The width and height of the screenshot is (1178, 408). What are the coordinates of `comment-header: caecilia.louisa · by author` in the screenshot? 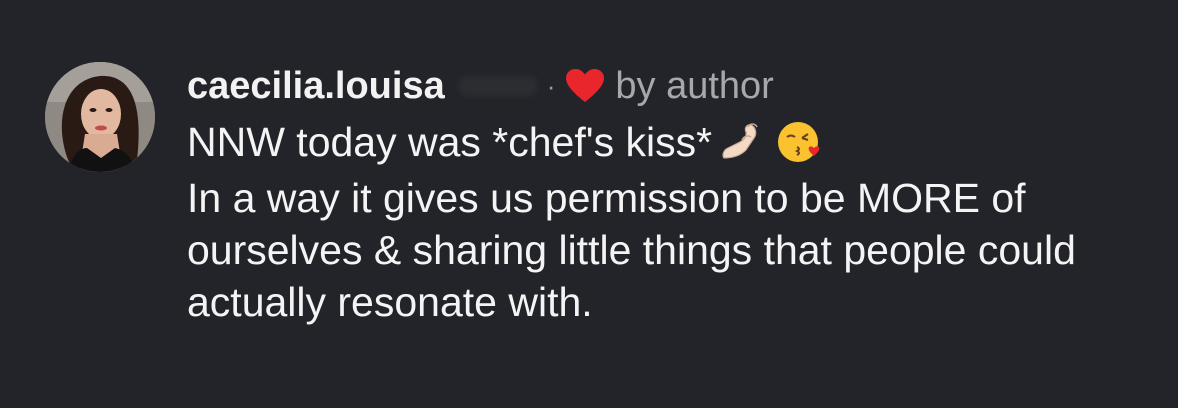 It's located at (677, 86).